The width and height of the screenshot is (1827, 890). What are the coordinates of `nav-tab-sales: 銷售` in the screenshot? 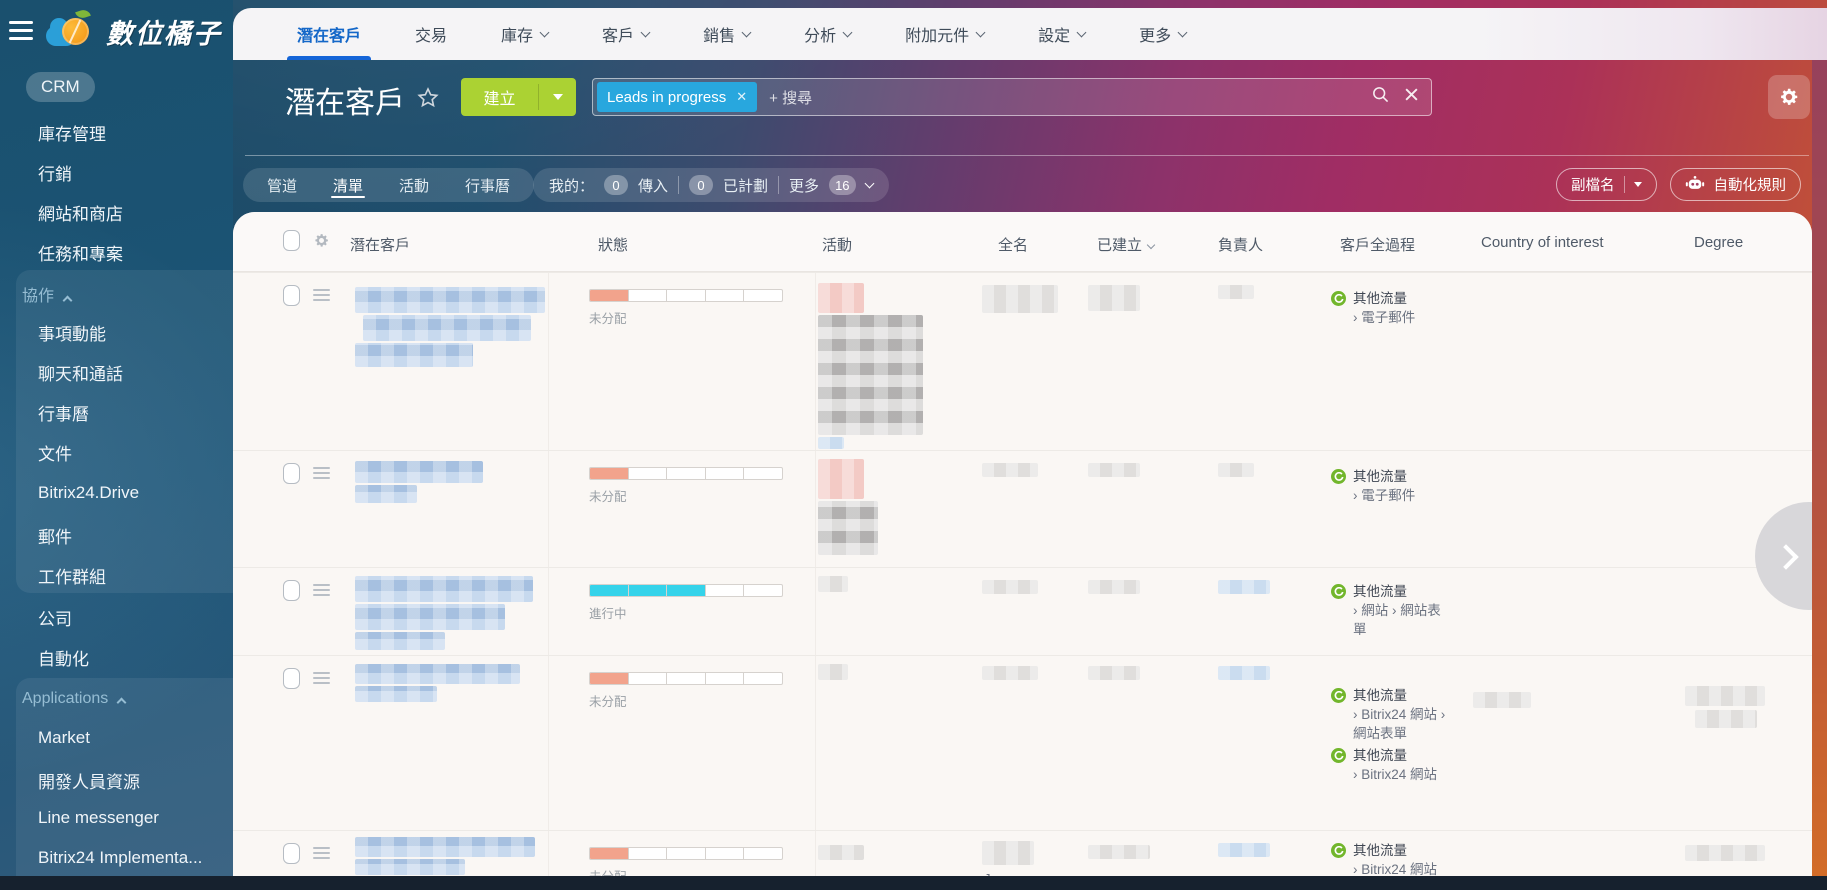 It's located at (727, 34).